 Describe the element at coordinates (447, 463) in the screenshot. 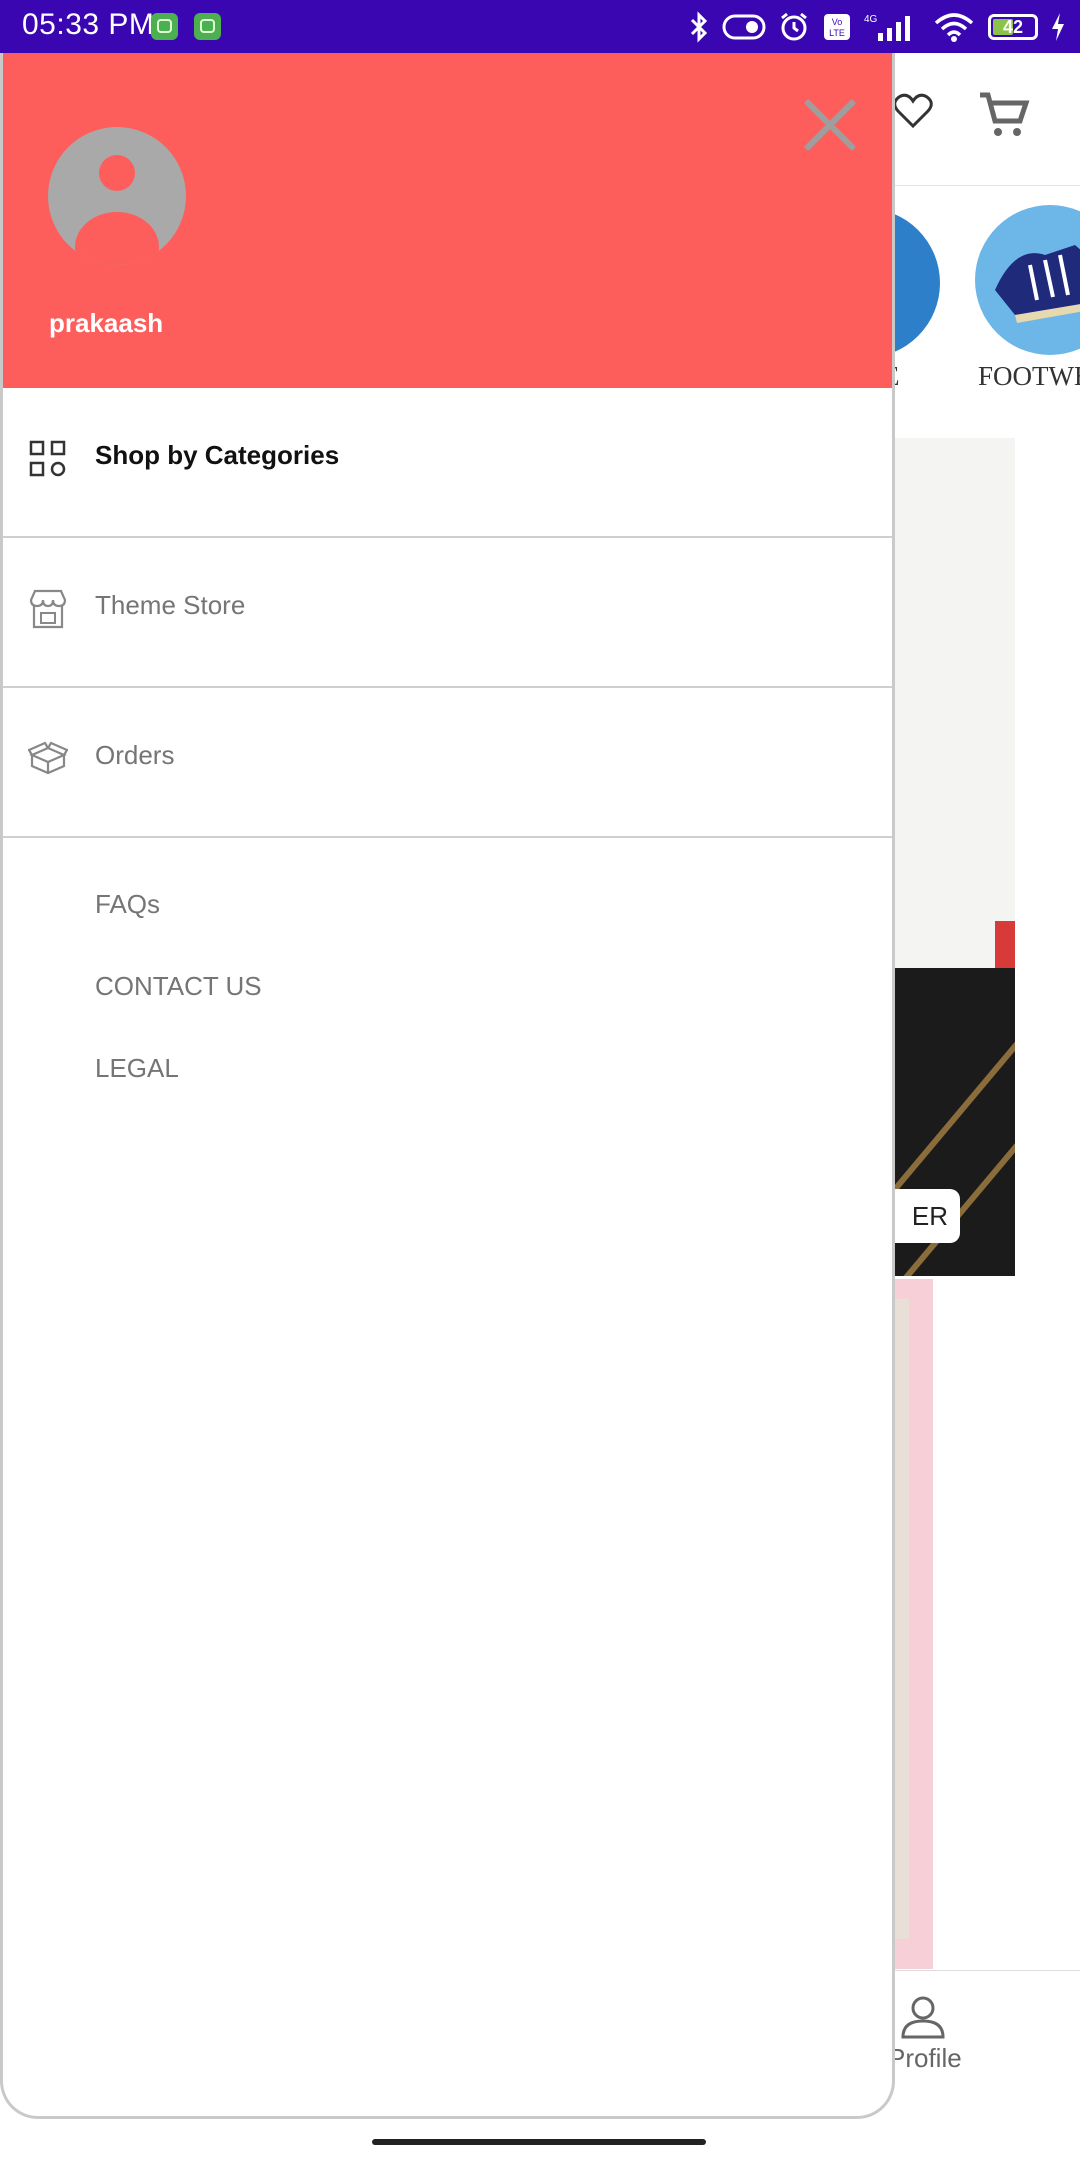

I see `menu-item-shop-by-categories: Shop by Categories` at that location.